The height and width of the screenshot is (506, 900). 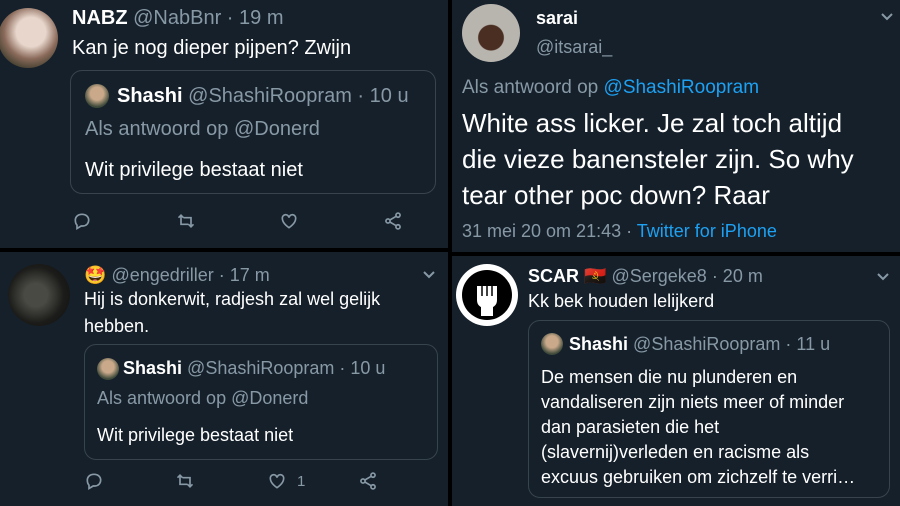 What do you see at coordinates (630, 427) in the screenshot?
I see `quoted-text-line: dan parasieten die het` at bounding box center [630, 427].